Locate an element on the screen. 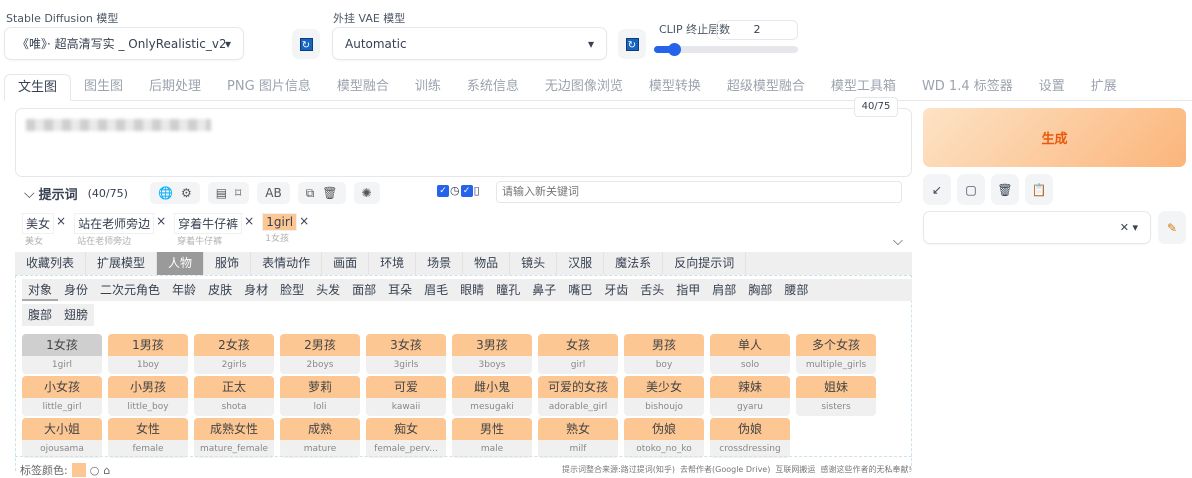  bookmark-icon: ⌑ is located at coordinates (238, 193).